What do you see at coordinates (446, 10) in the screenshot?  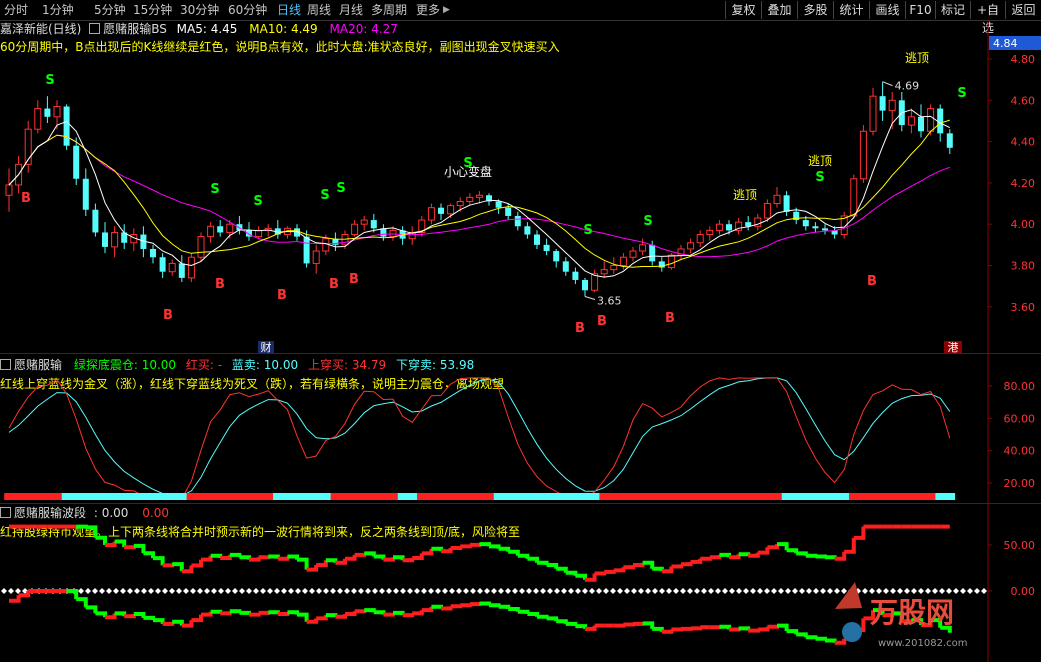 I see `more-arrow-icon: ▶` at bounding box center [446, 10].